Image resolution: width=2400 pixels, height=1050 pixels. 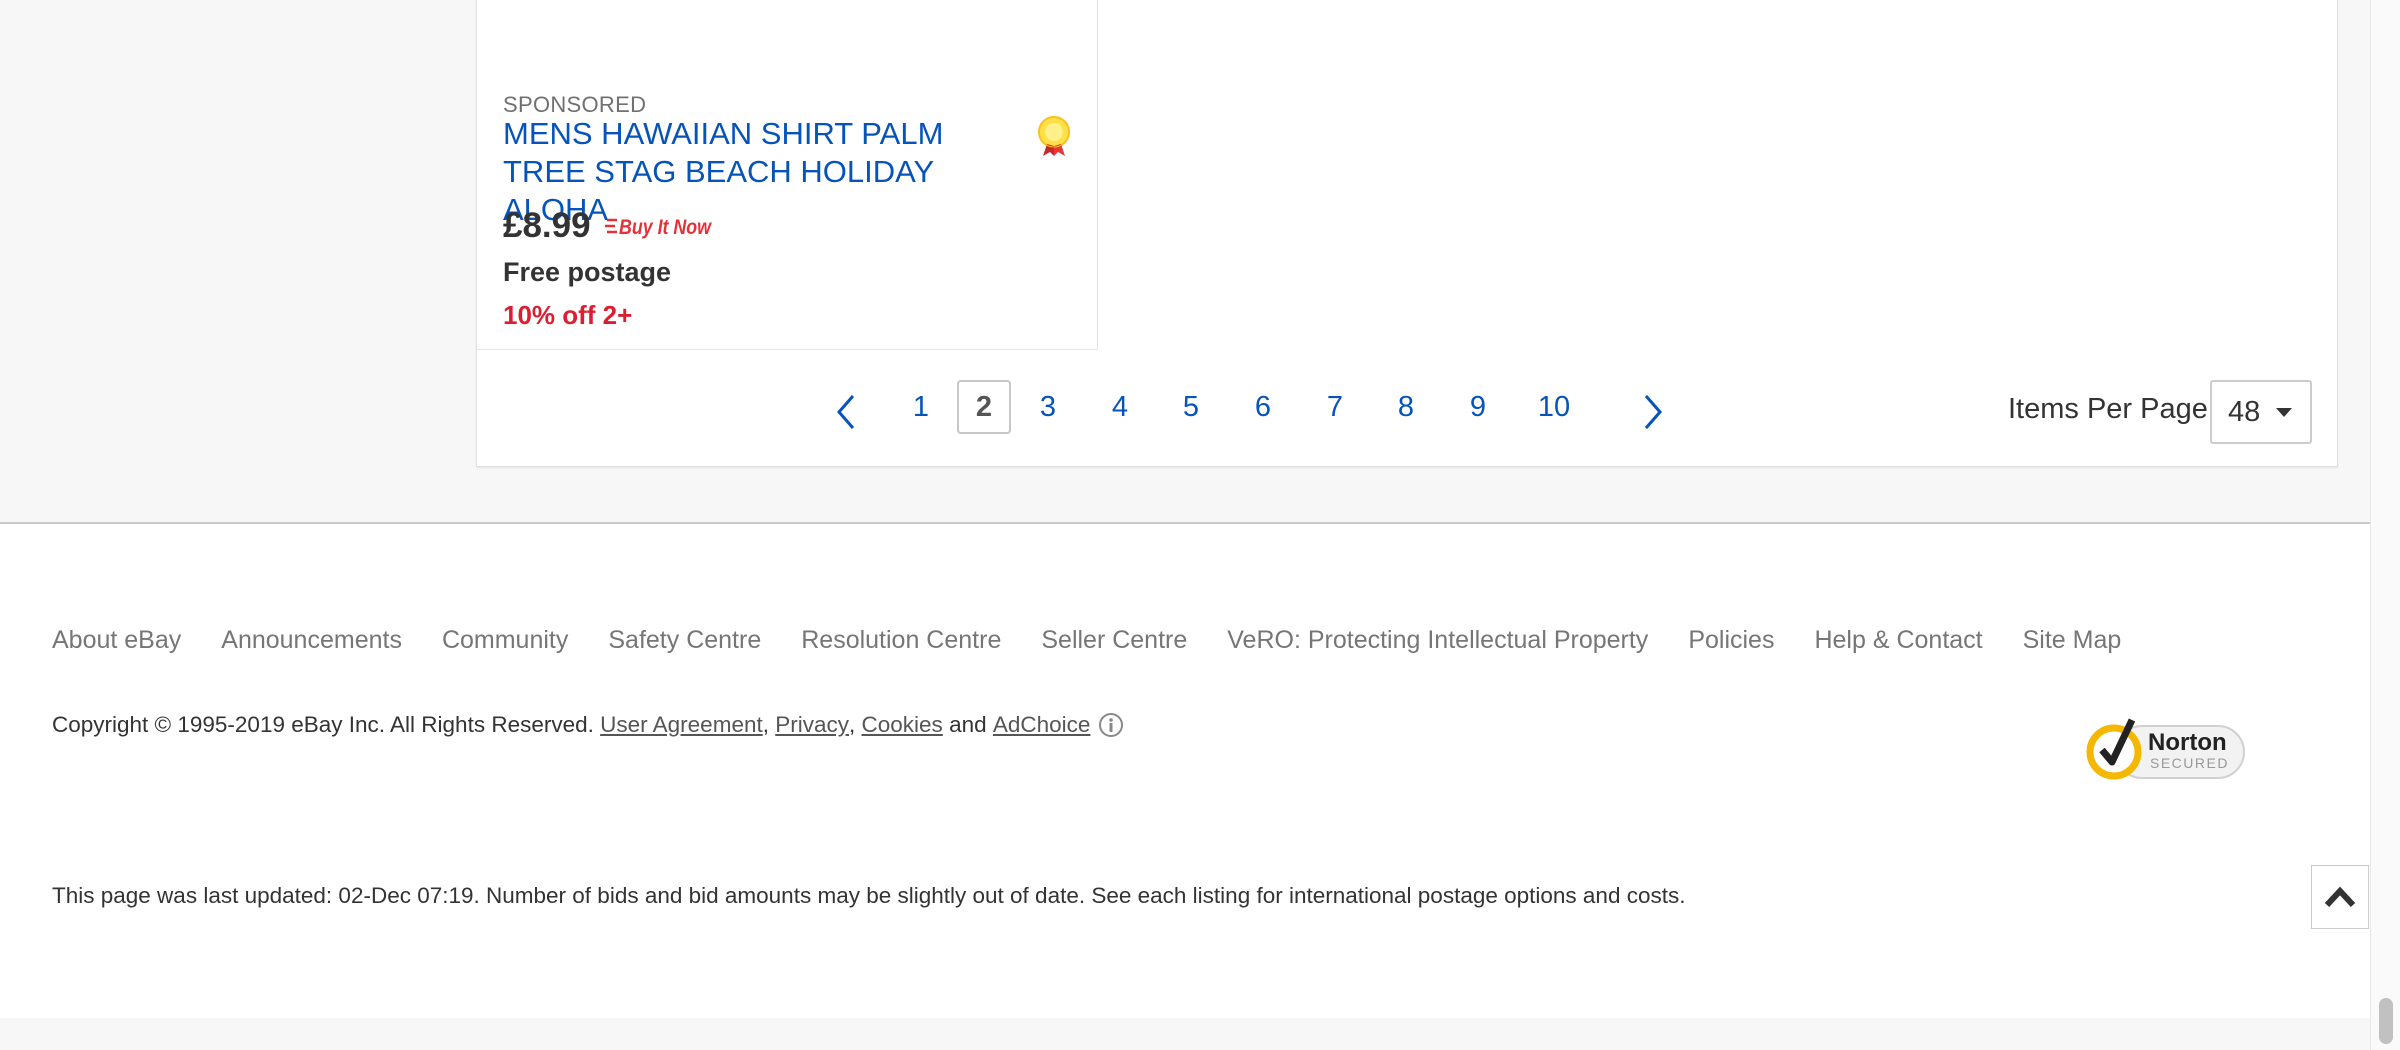 I want to click on norton-title-text: Norton, so click(x=2187, y=742).